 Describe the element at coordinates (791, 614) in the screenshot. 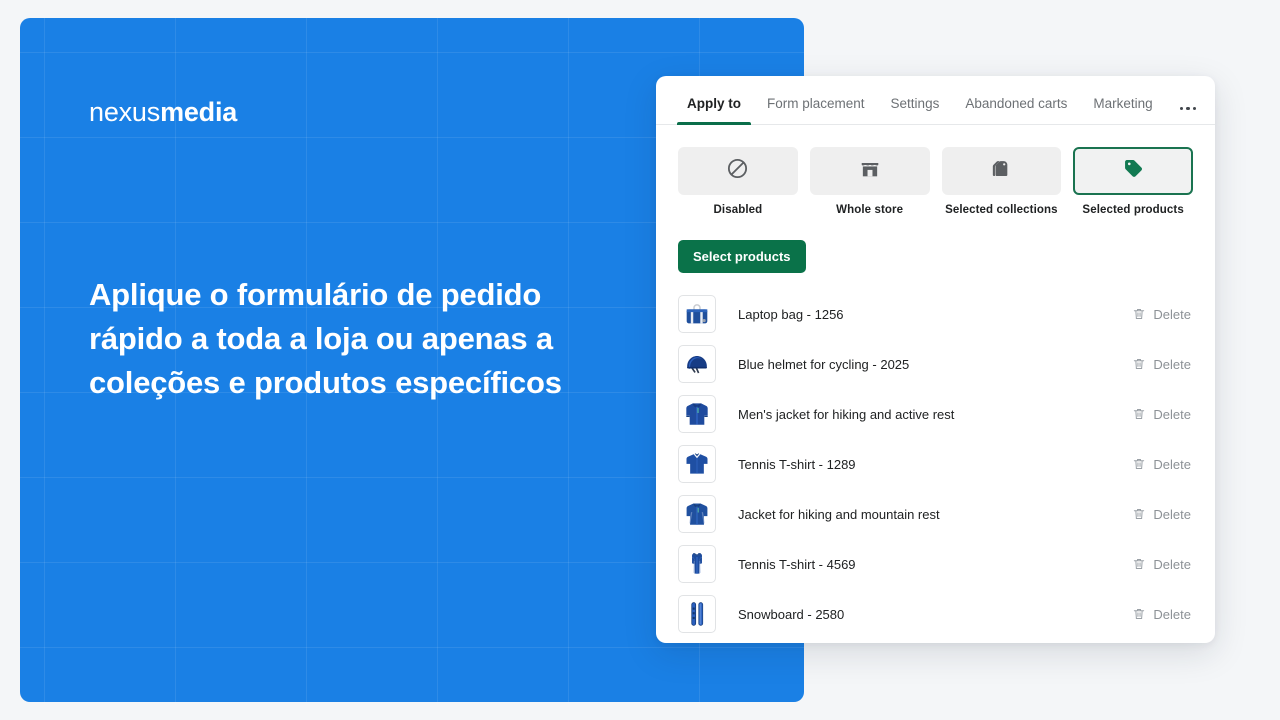

I see `product-title: Snowboard - 2580` at that location.